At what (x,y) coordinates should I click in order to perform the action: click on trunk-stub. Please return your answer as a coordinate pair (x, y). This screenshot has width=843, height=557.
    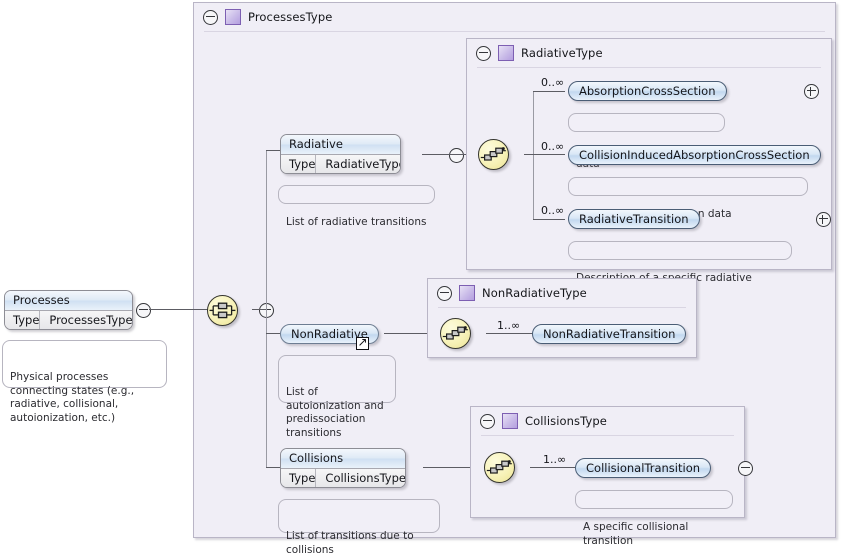
    Looking at the image, I should click on (259, 309).